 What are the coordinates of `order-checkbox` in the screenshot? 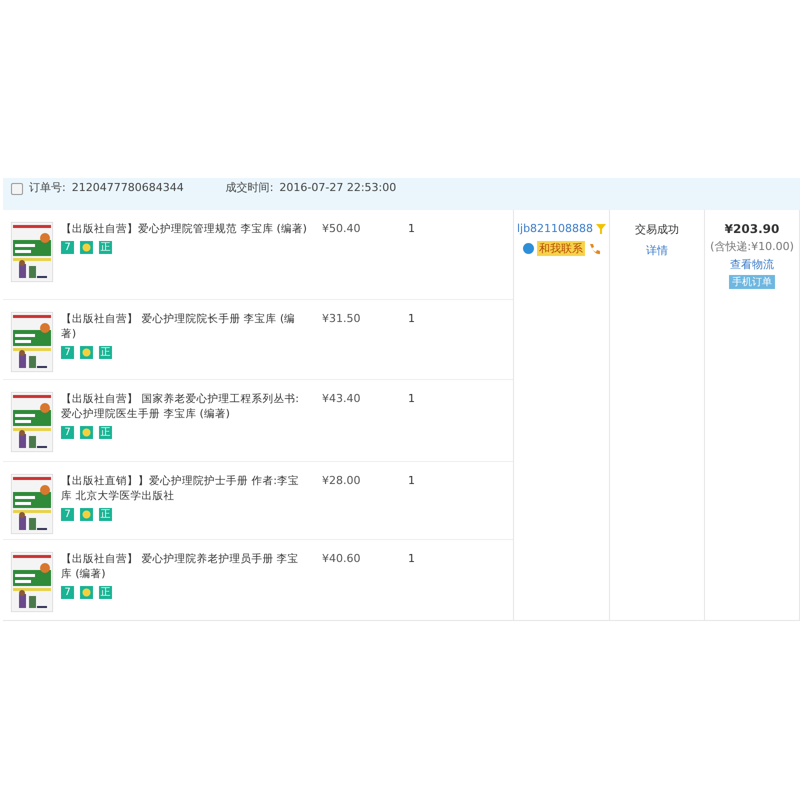 It's located at (17, 189).